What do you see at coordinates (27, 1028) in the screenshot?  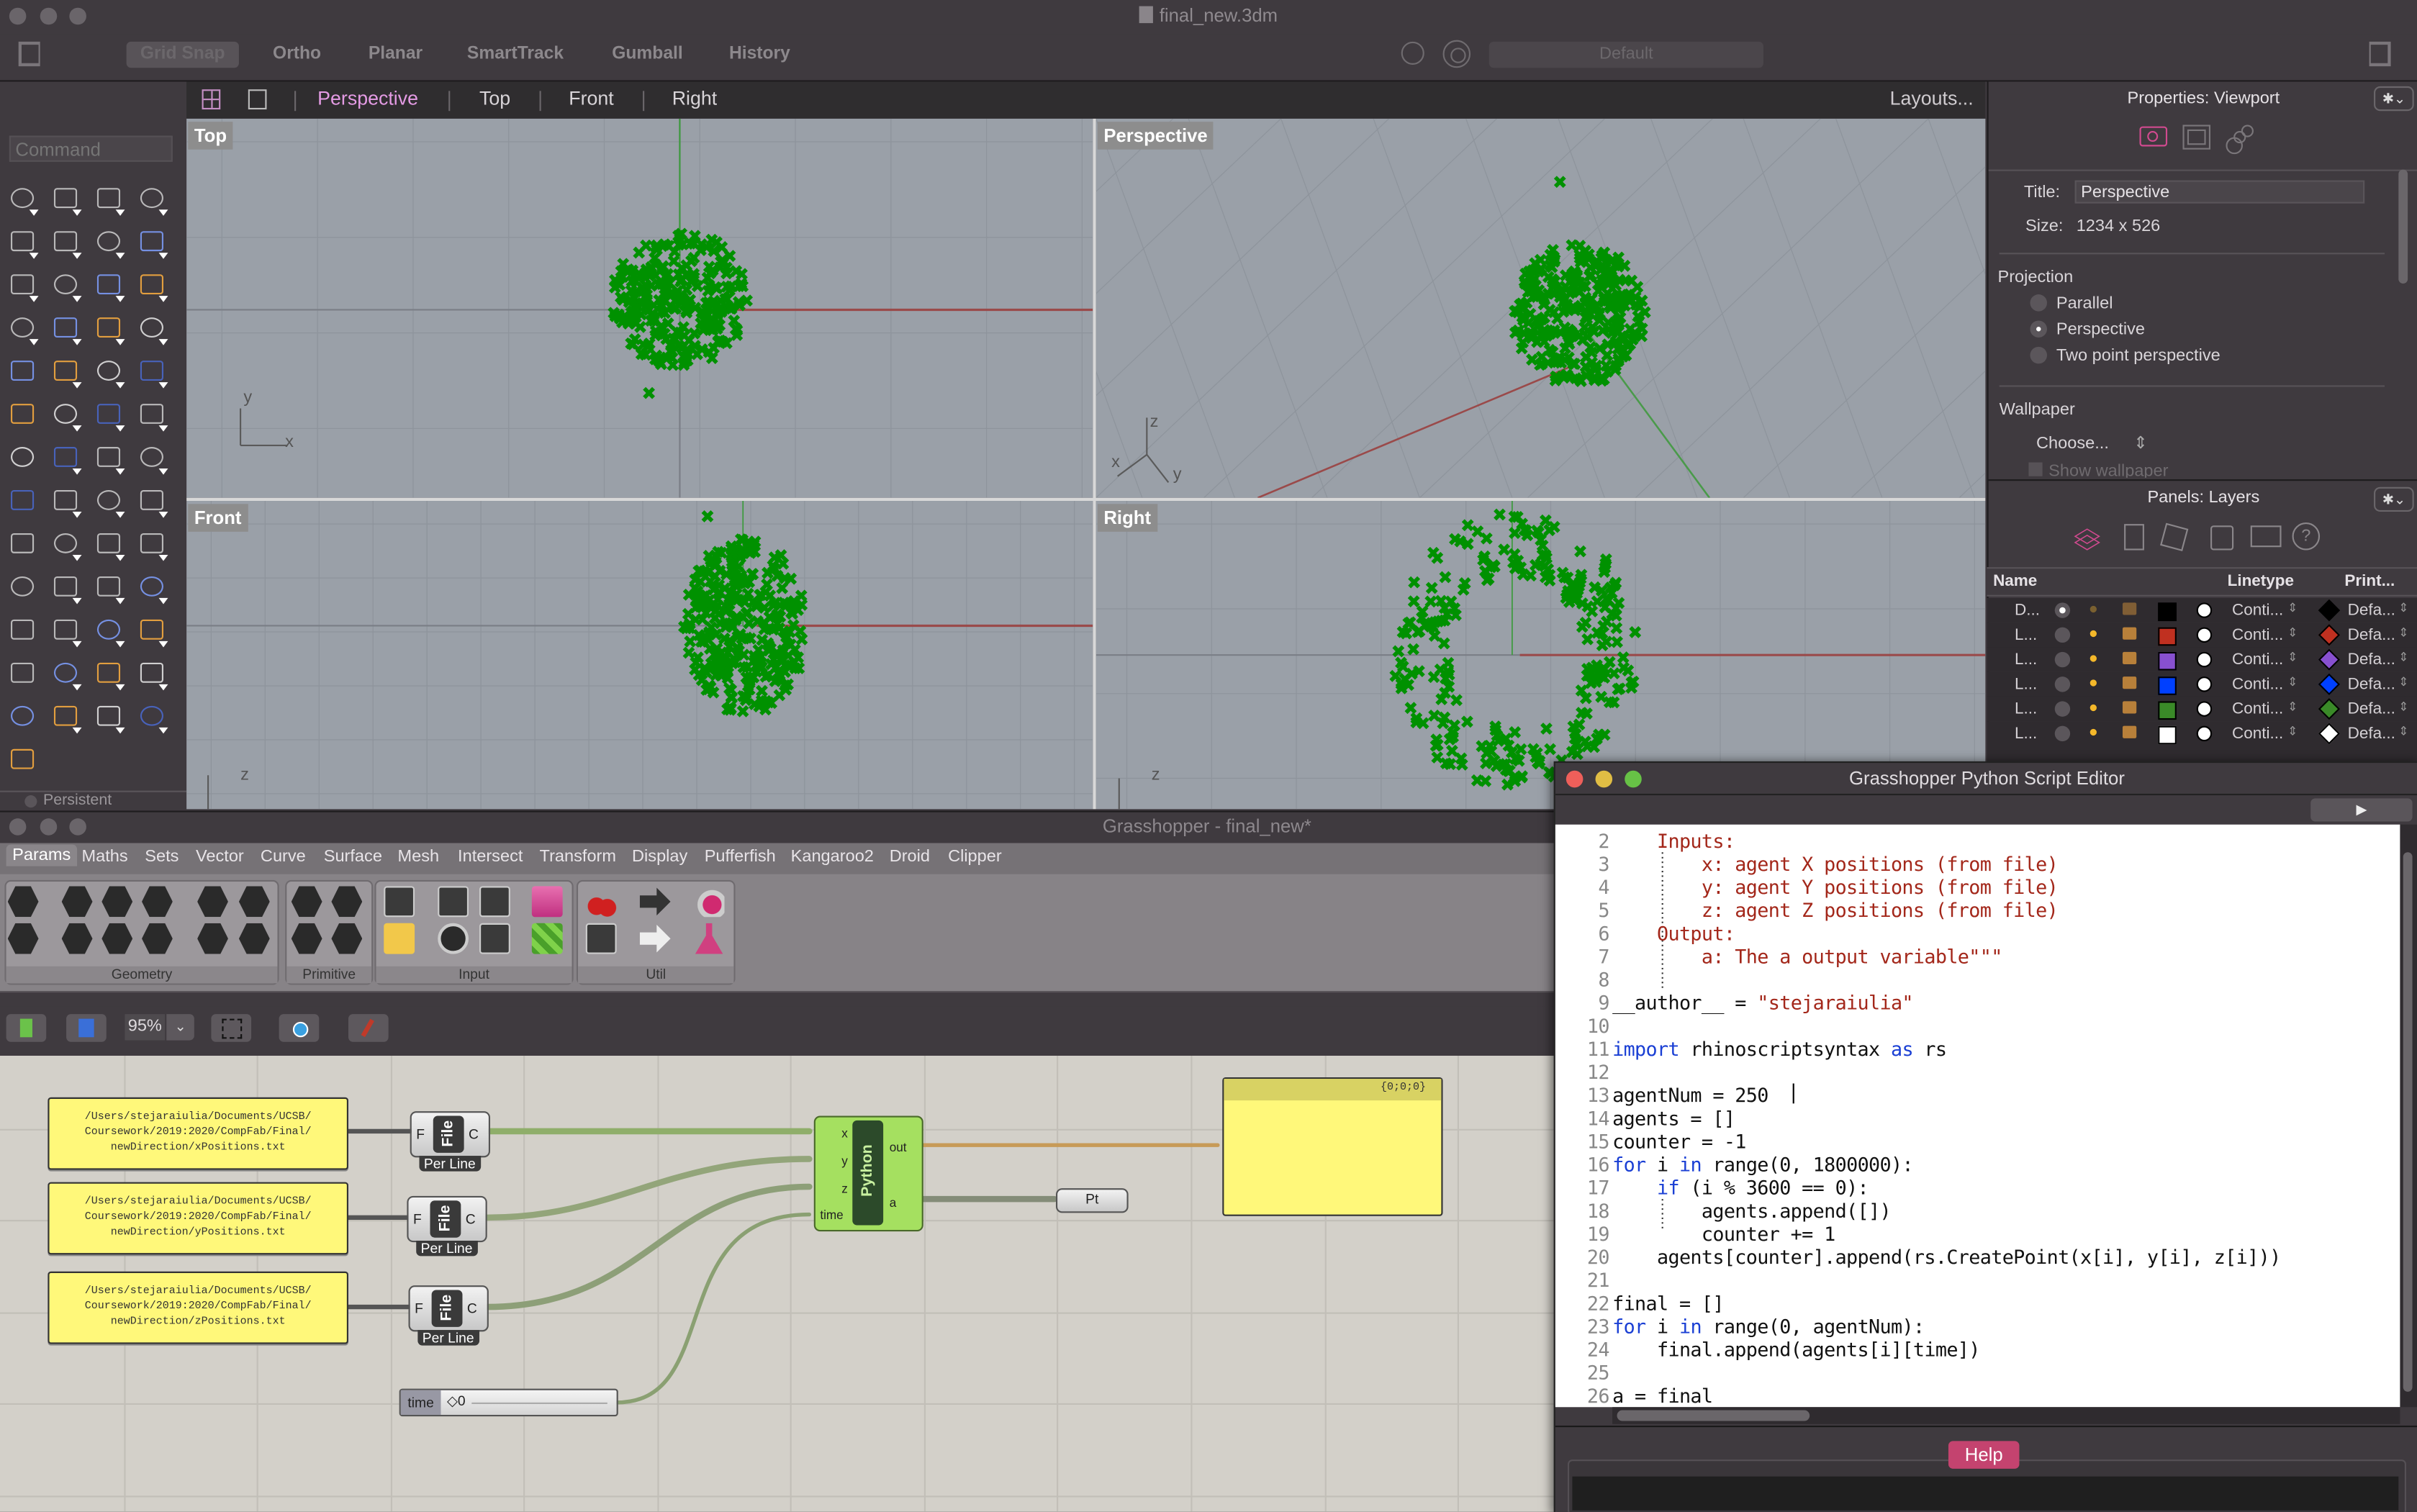 I see `open-file-button` at bounding box center [27, 1028].